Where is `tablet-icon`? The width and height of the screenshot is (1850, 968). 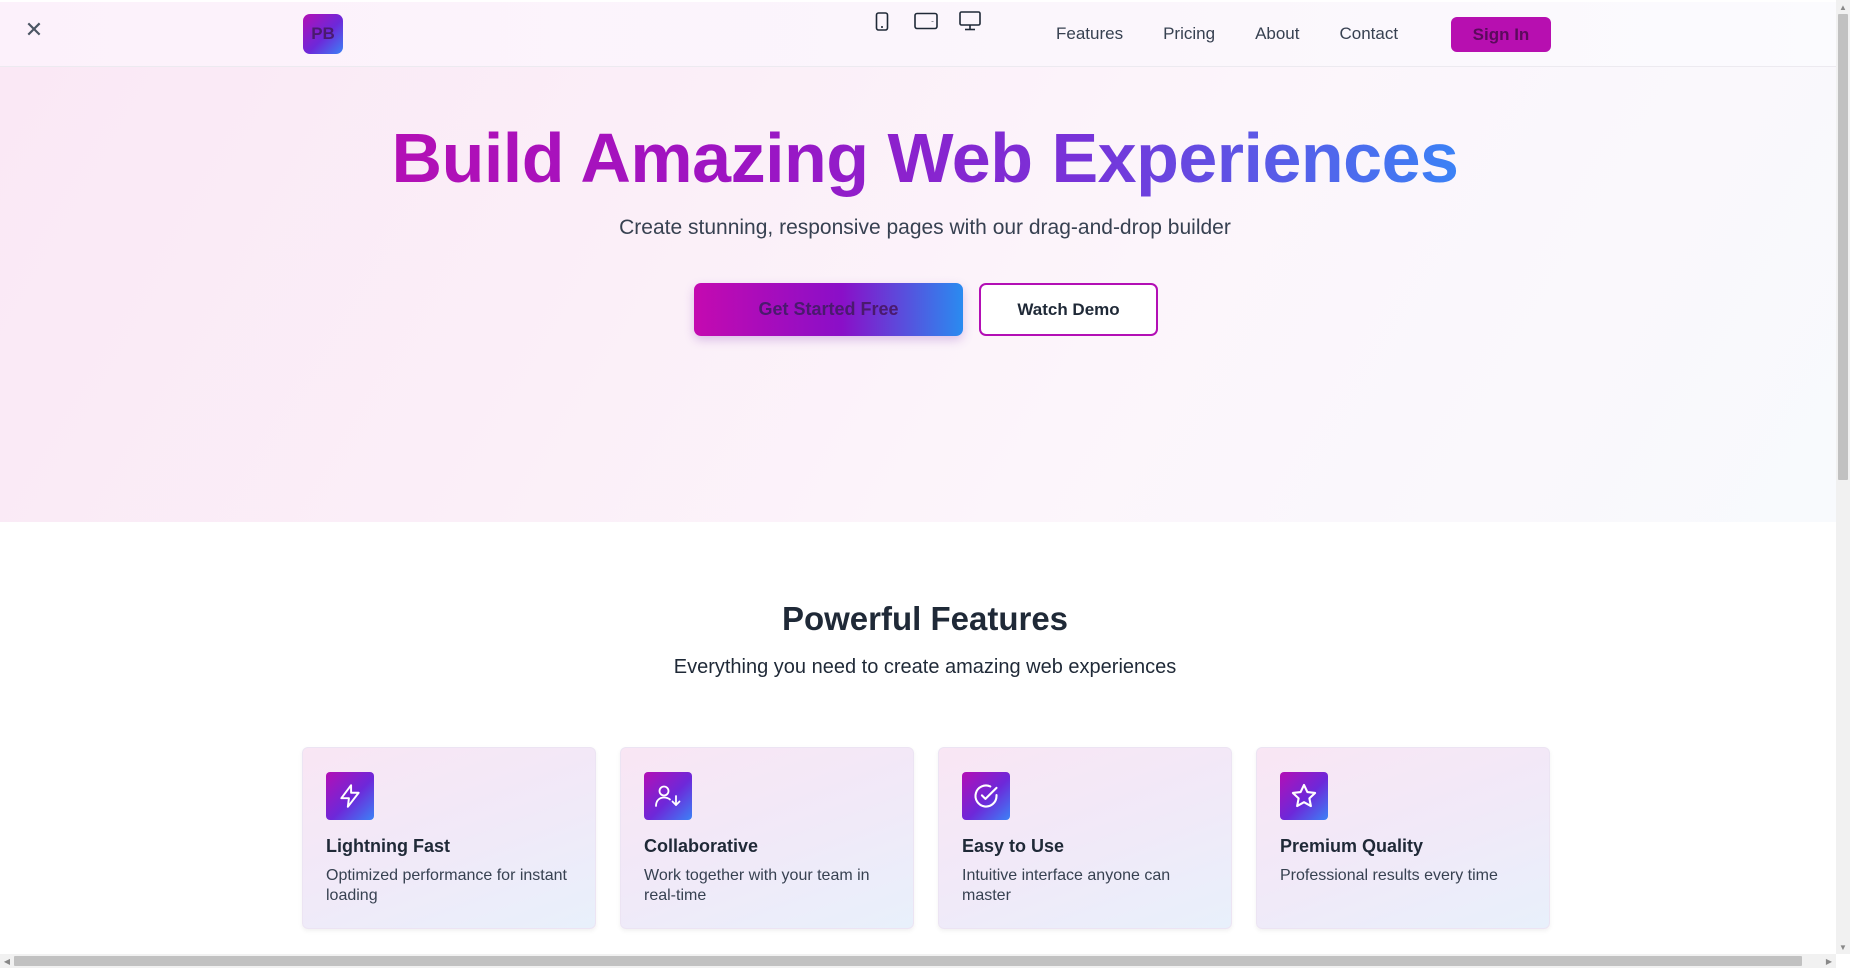 tablet-icon is located at coordinates (926, 21).